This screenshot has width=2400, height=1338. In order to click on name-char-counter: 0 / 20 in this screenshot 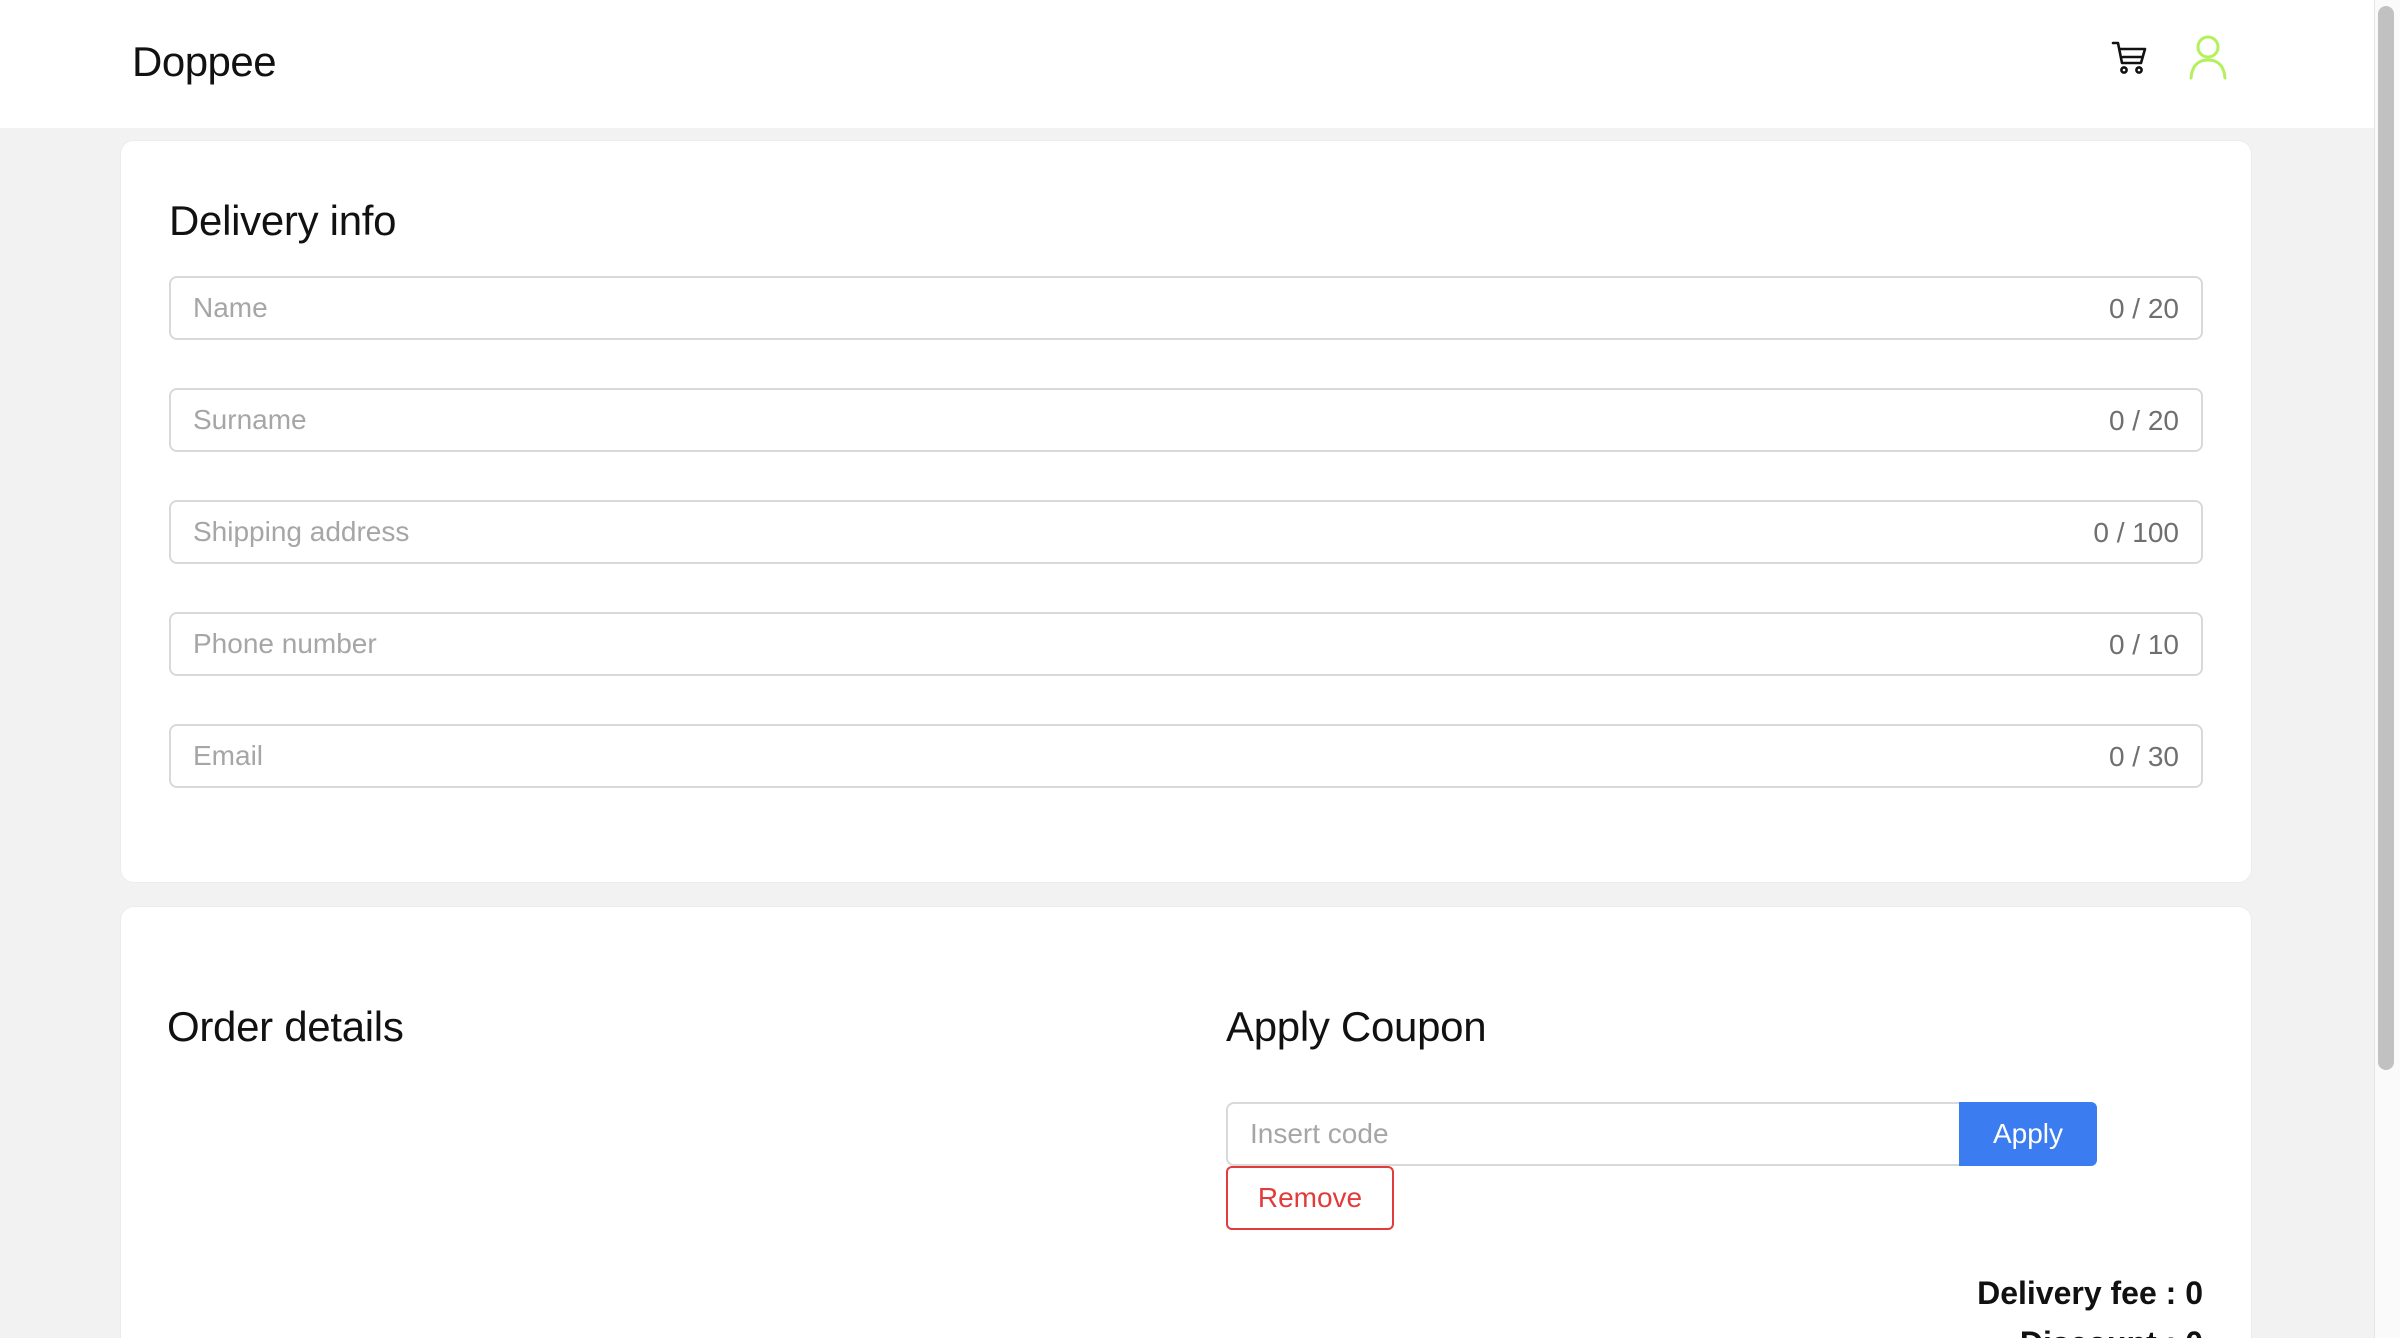, I will do `click(2143, 308)`.